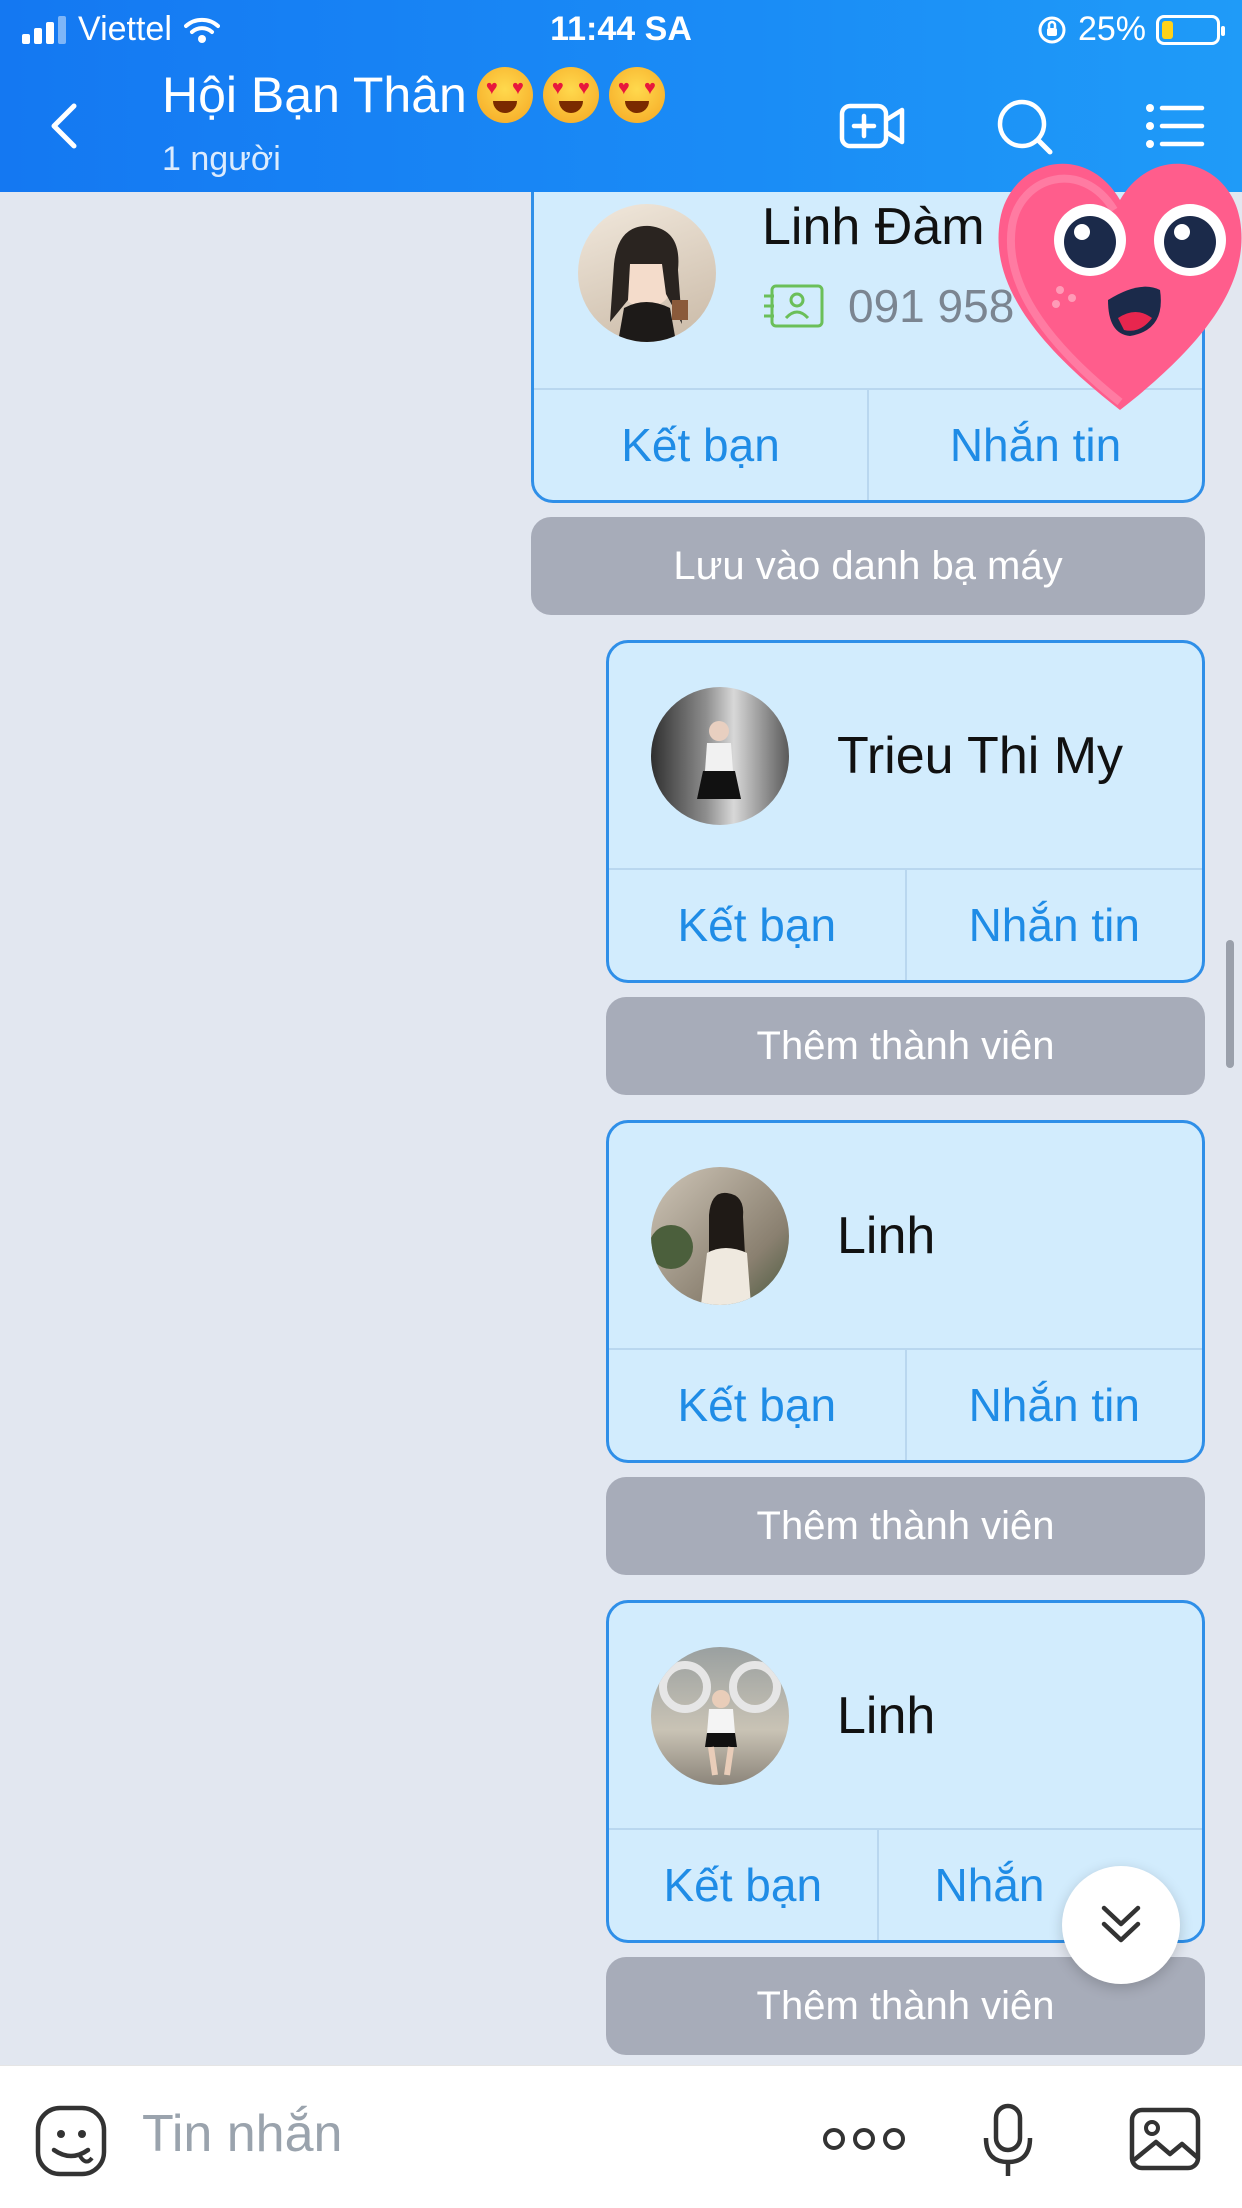 Image resolution: width=1242 pixels, height=2208 pixels. Describe the element at coordinates (980, 755) in the screenshot. I see `contact-name: Trieu Thi My` at that location.